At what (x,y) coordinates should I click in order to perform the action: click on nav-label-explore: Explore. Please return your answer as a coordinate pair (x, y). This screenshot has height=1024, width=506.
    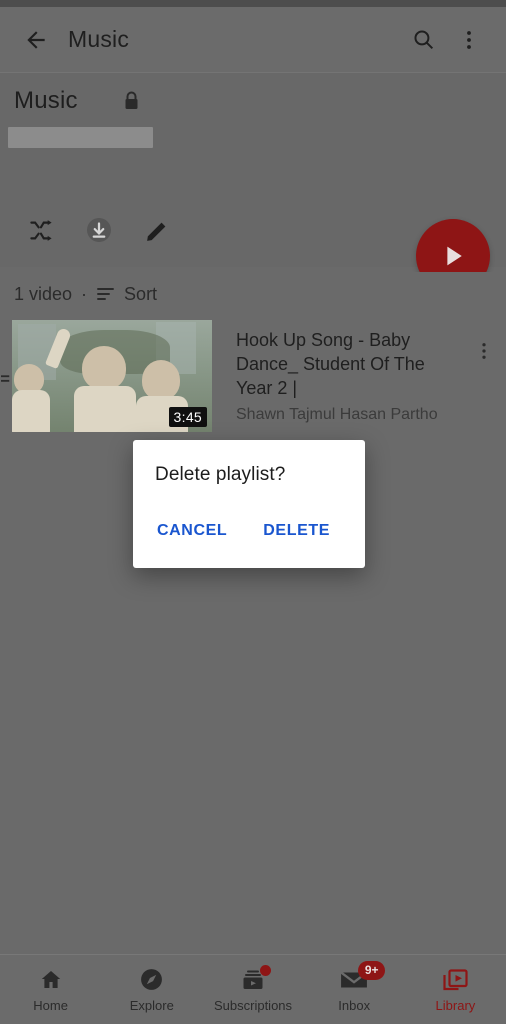
    Looking at the image, I should click on (151, 1005).